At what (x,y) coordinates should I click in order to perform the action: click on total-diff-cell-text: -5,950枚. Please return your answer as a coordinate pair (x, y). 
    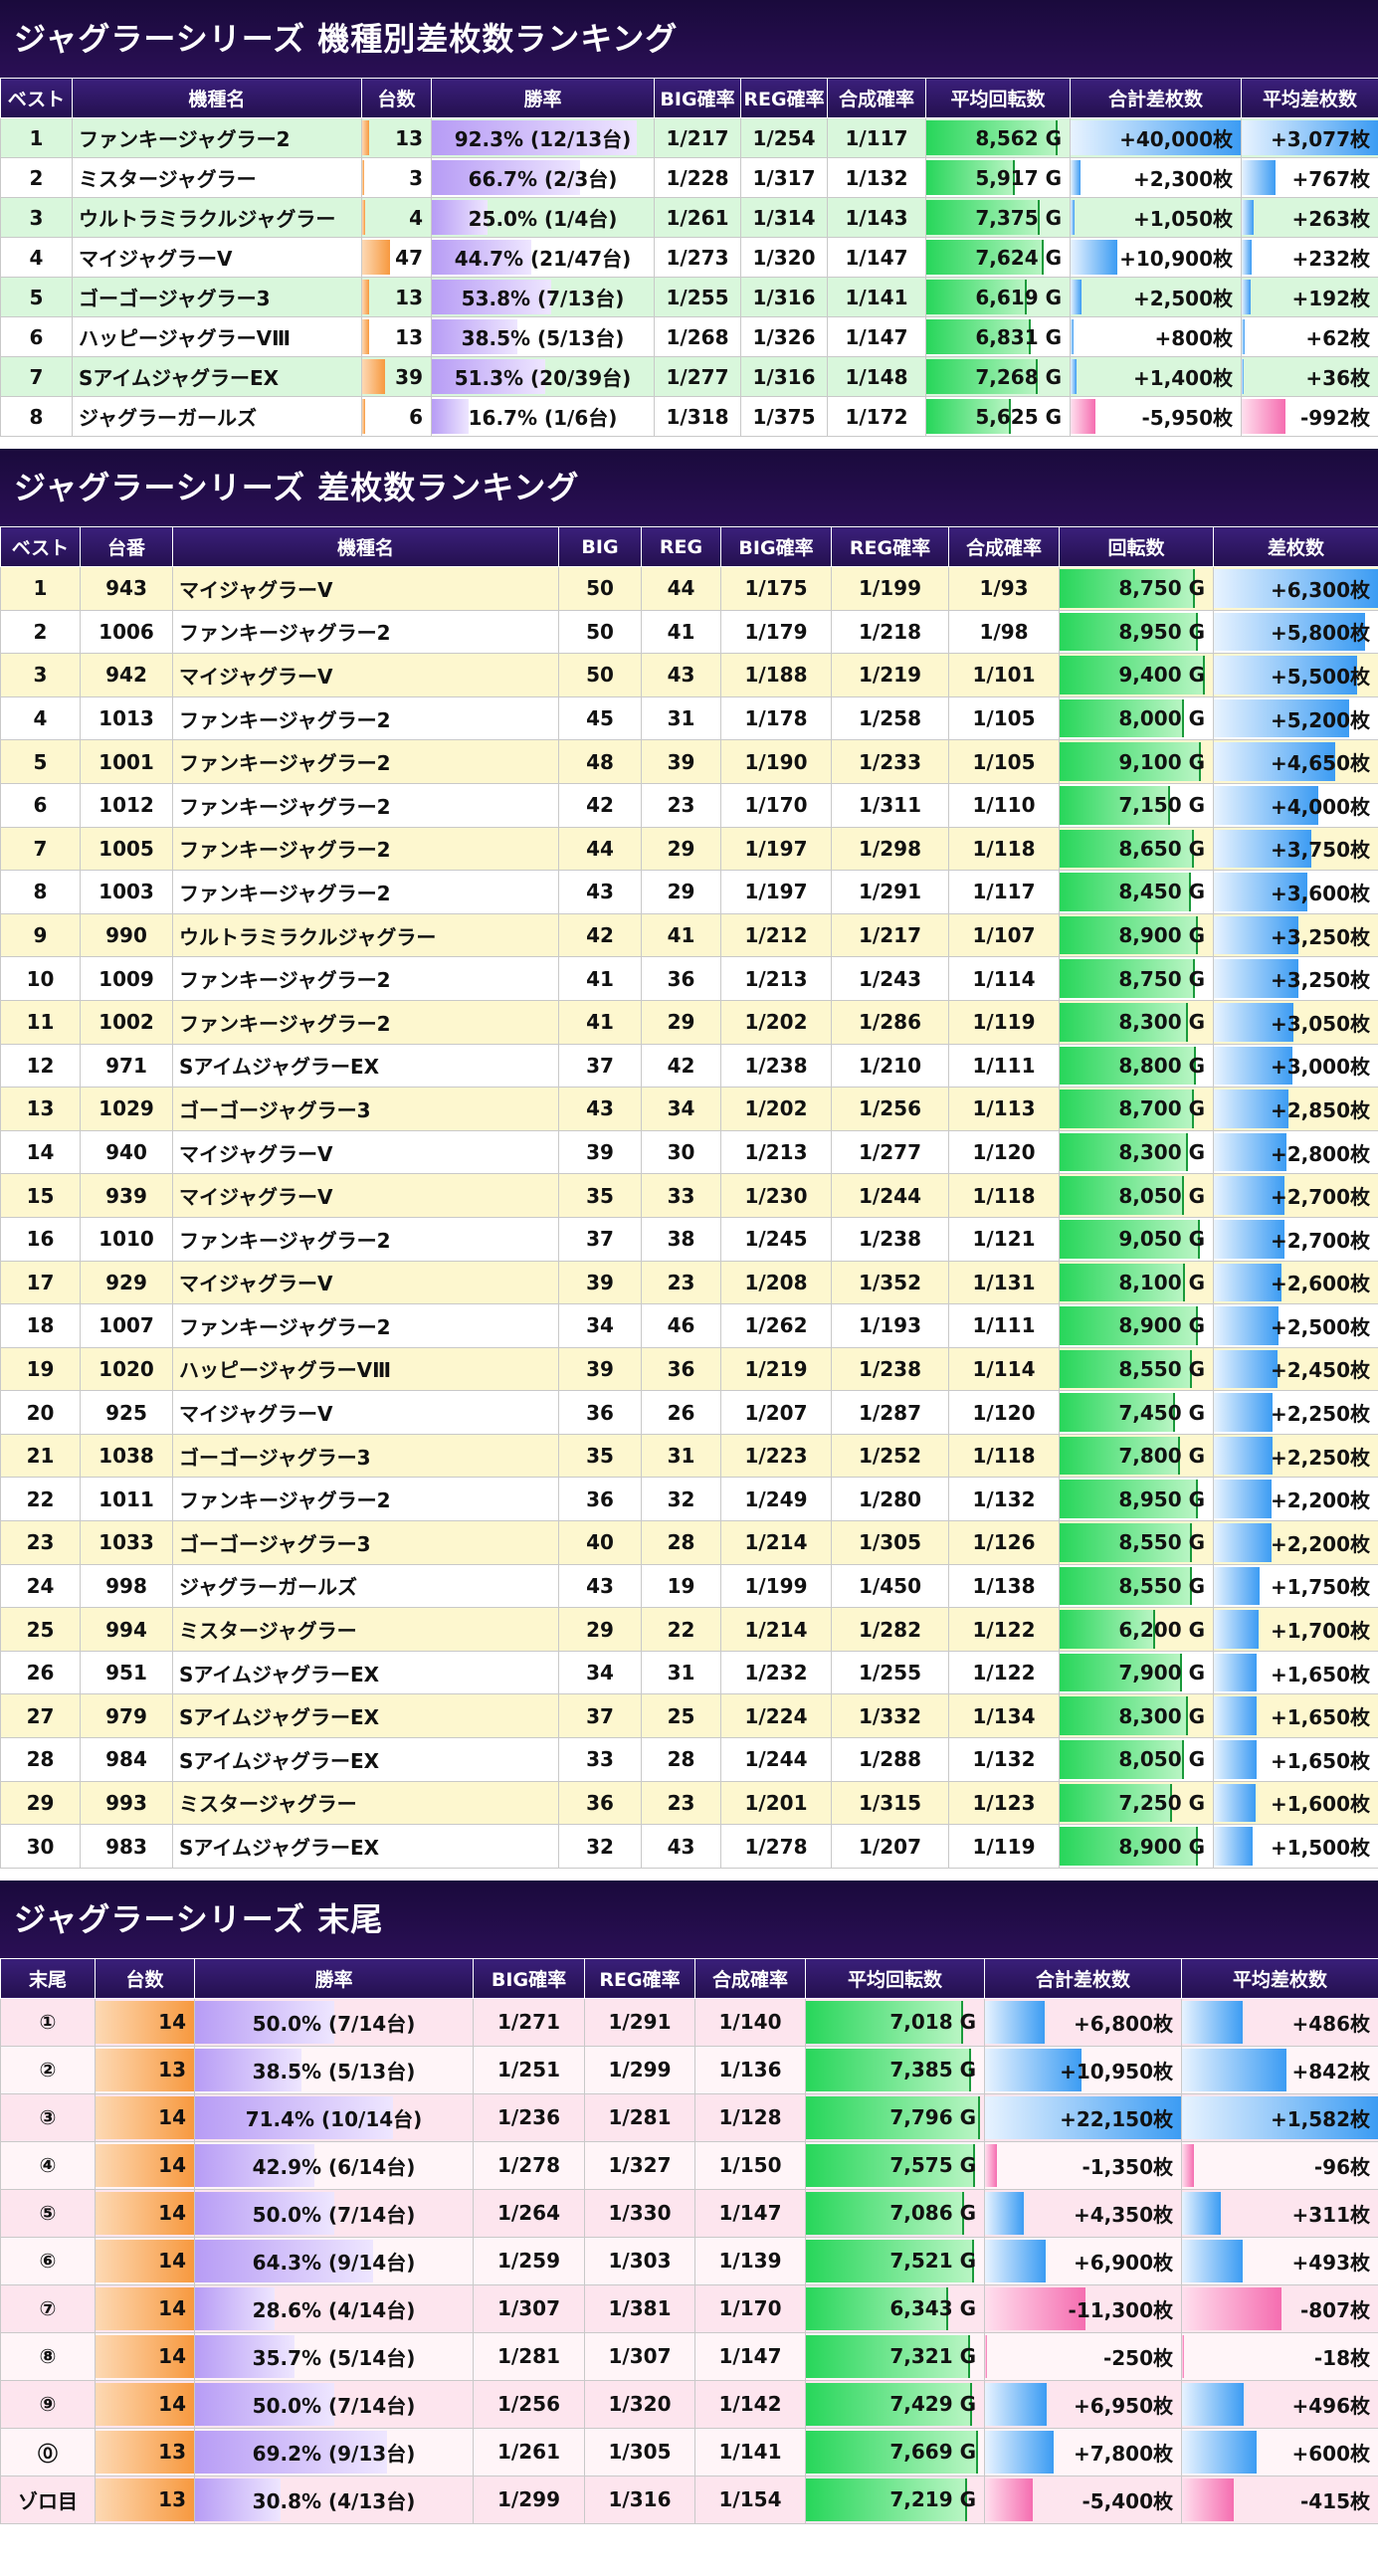
    Looking at the image, I should click on (1187, 418).